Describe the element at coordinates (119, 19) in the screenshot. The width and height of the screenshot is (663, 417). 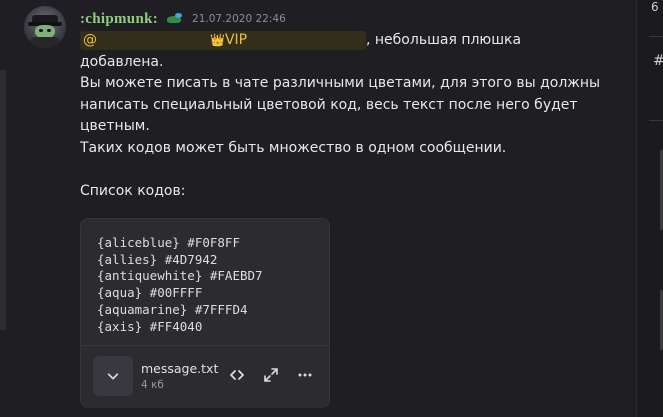
I see `username: :chipmunk:` at that location.